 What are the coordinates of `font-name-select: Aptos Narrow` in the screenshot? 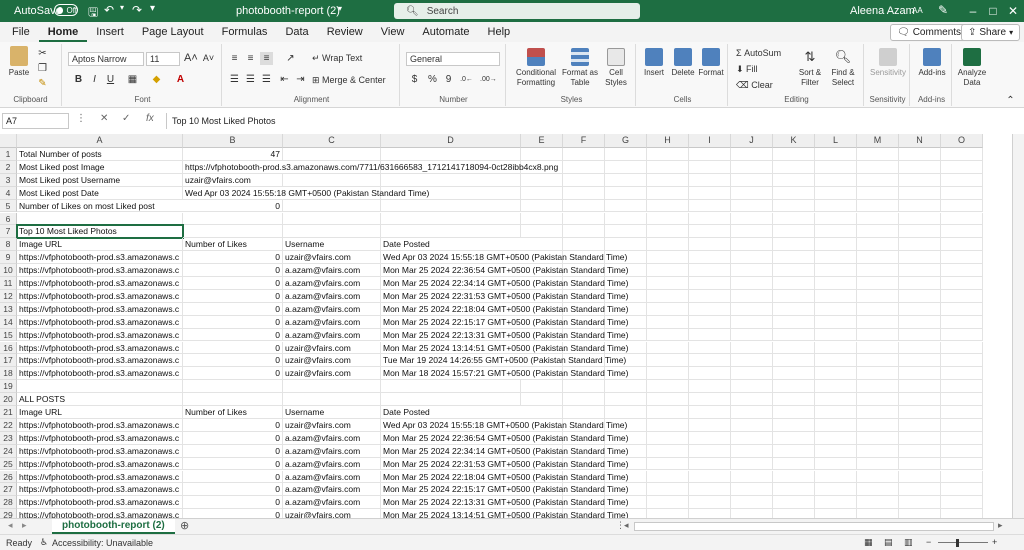 It's located at (106, 59).